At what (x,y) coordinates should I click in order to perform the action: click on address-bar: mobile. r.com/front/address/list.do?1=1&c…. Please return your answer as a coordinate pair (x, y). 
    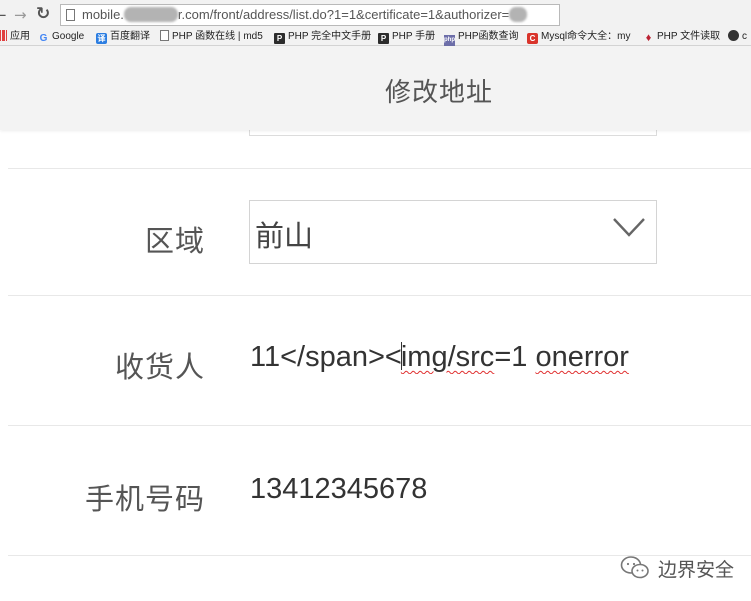
    Looking at the image, I should click on (310, 15).